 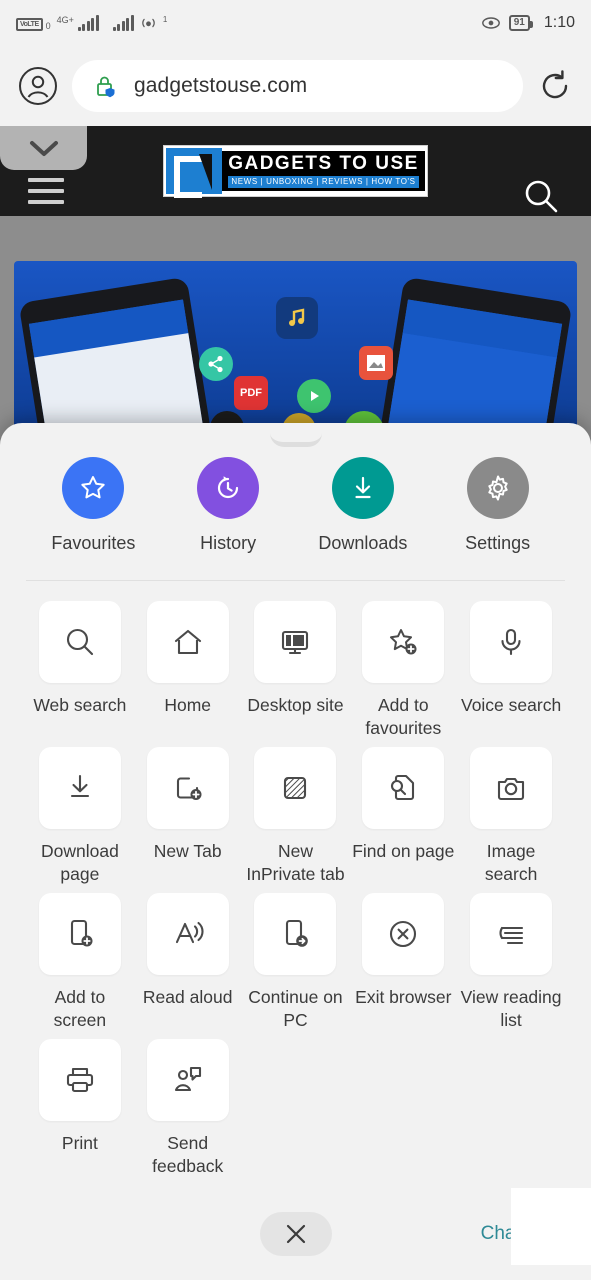 I want to click on menu-item-continue-on-pc: Continue on PC, so click(x=296, y=962).